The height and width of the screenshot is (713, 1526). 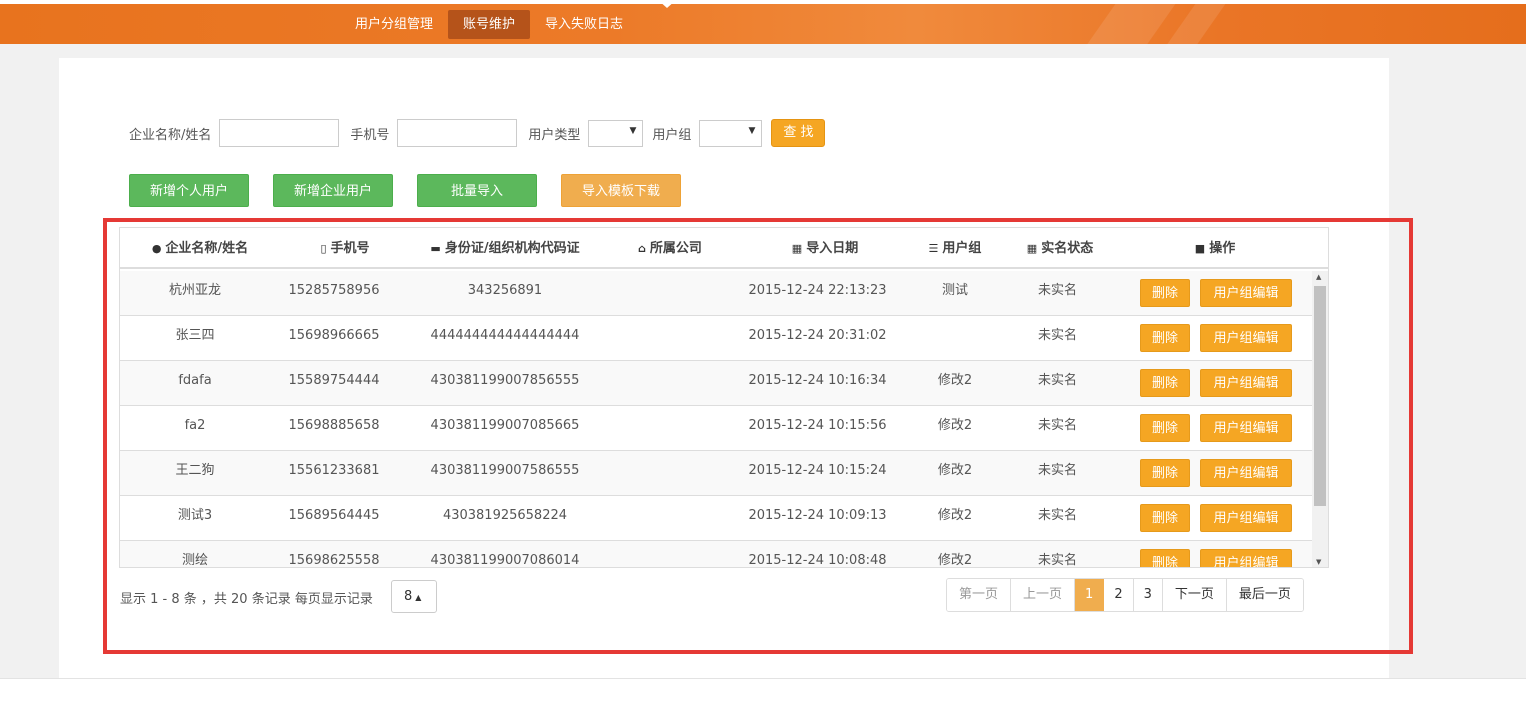 I want to click on search-bar: 企业名称/姓名 手机号 用户类型 ▼ 用户组 ▼ 查 找, so click(x=477, y=133).